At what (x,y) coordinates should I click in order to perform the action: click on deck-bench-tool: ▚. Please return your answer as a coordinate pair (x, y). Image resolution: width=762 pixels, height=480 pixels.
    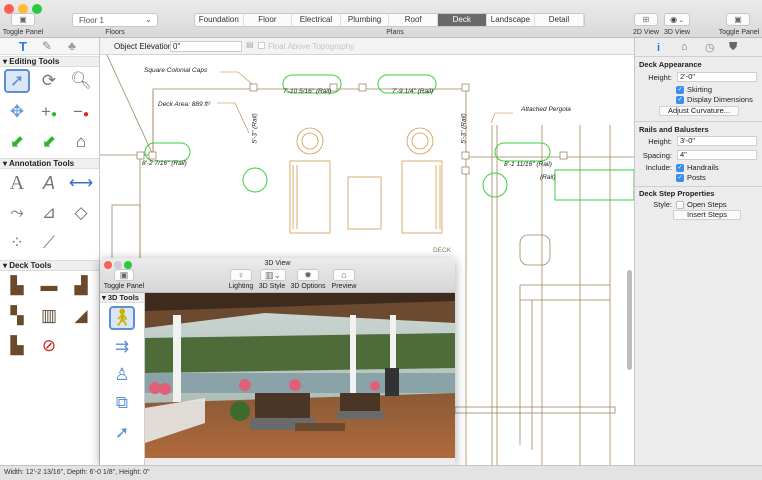
    Looking at the image, I should click on (17, 316).